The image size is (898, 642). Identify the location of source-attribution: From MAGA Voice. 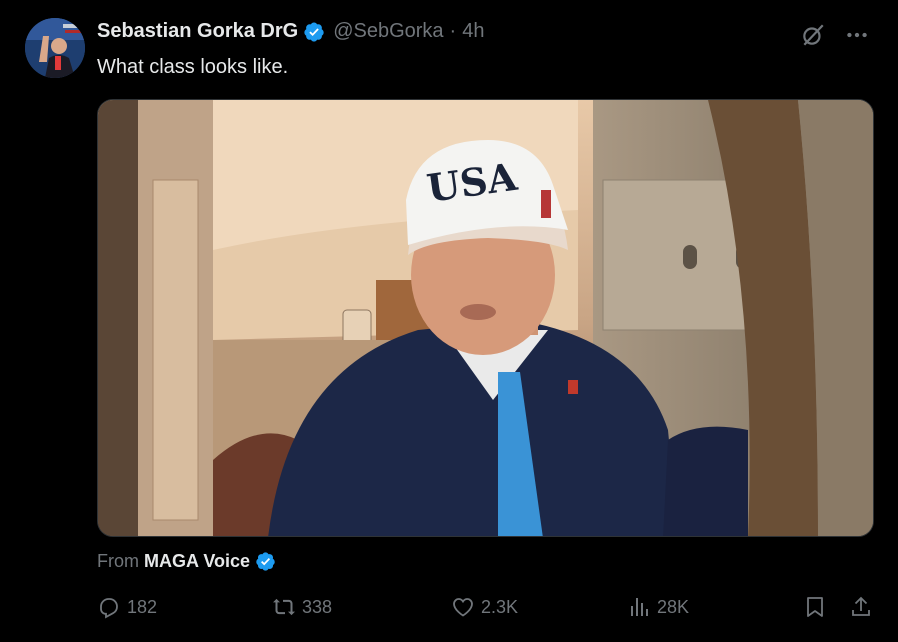
(186, 561).